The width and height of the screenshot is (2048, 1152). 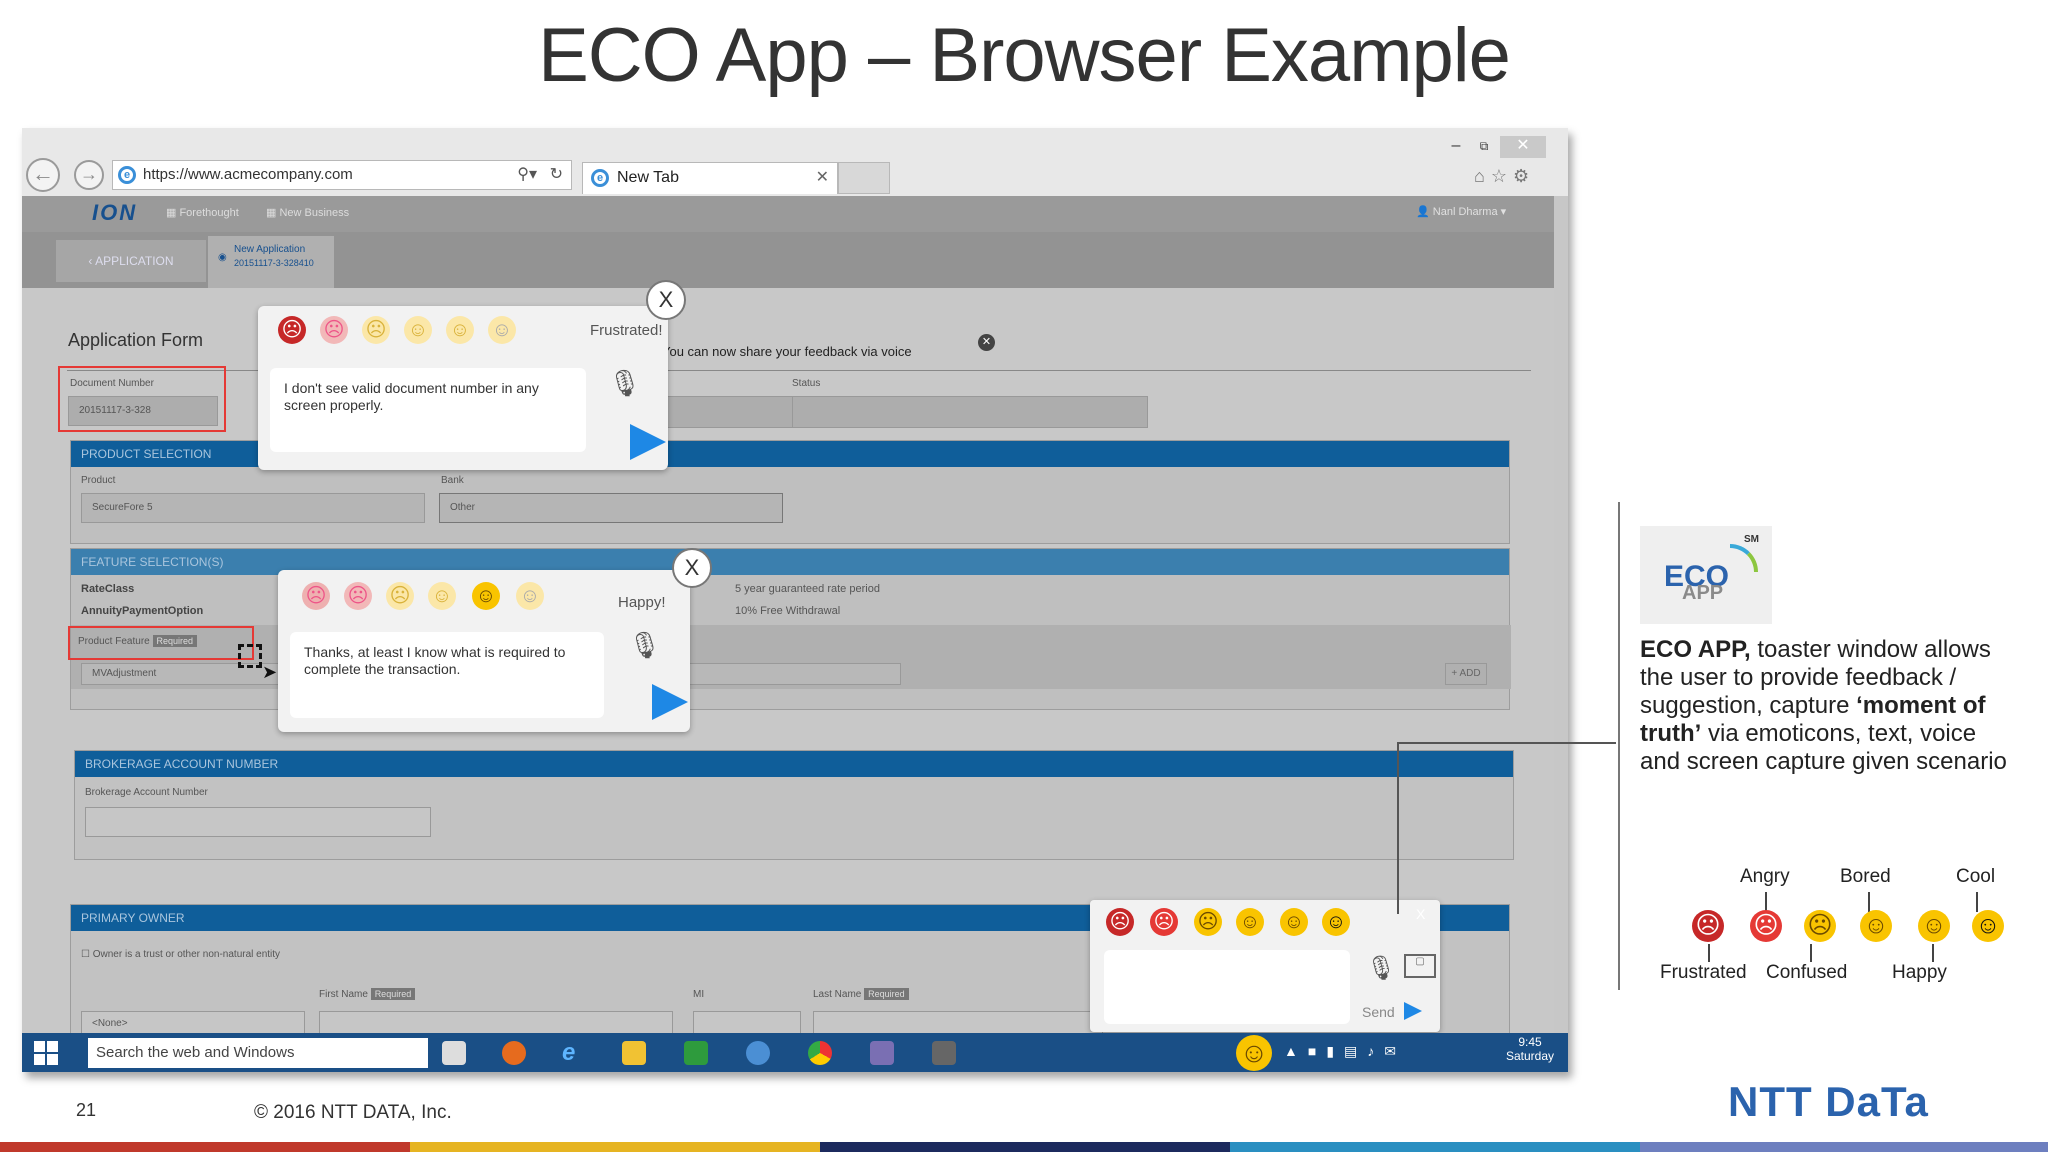 I want to click on legend-label-confused: Confused, so click(x=1807, y=972).